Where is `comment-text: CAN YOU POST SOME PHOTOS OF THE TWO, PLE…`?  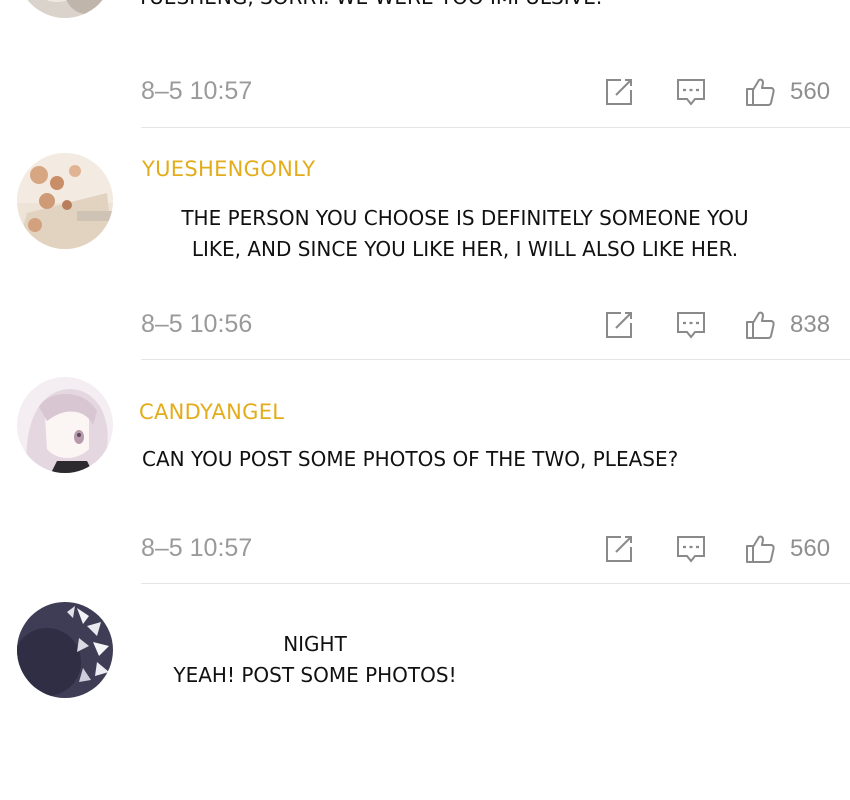 comment-text: CAN YOU POST SOME PHOTOS OF THE TWO, PLE… is located at coordinates (410, 459).